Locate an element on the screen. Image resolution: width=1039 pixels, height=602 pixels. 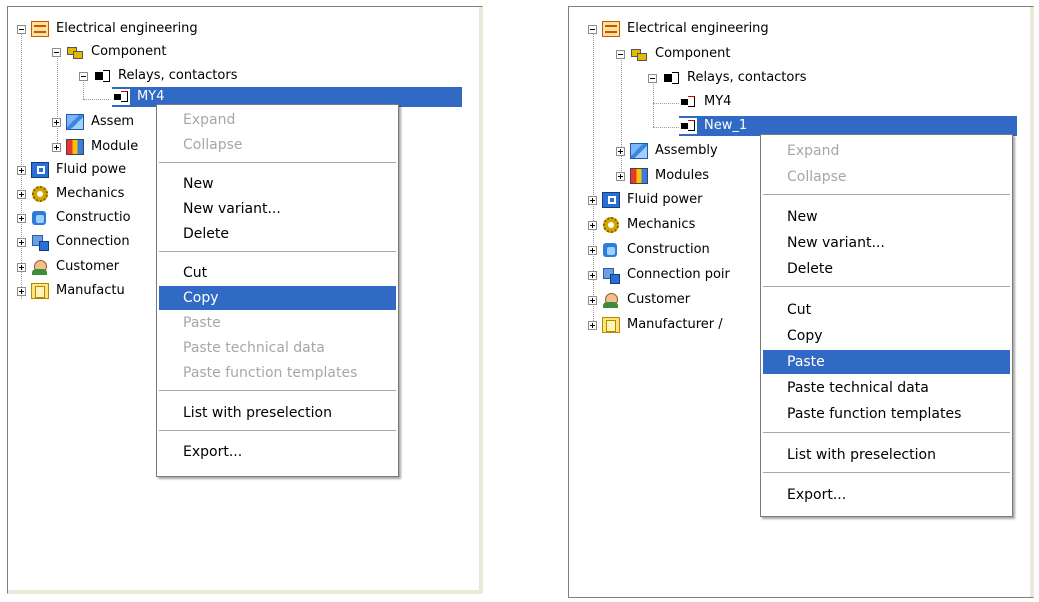
tree-node-label: New_1 is located at coordinates (726, 126).